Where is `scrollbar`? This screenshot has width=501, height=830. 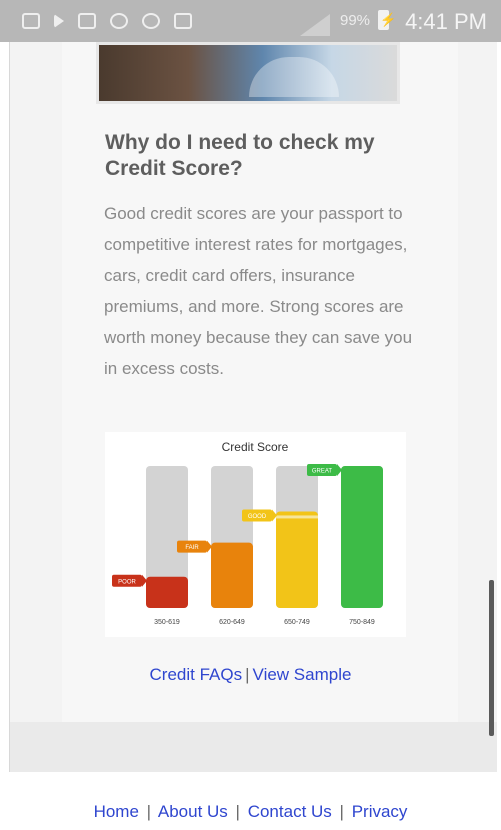 scrollbar is located at coordinates (491, 658).